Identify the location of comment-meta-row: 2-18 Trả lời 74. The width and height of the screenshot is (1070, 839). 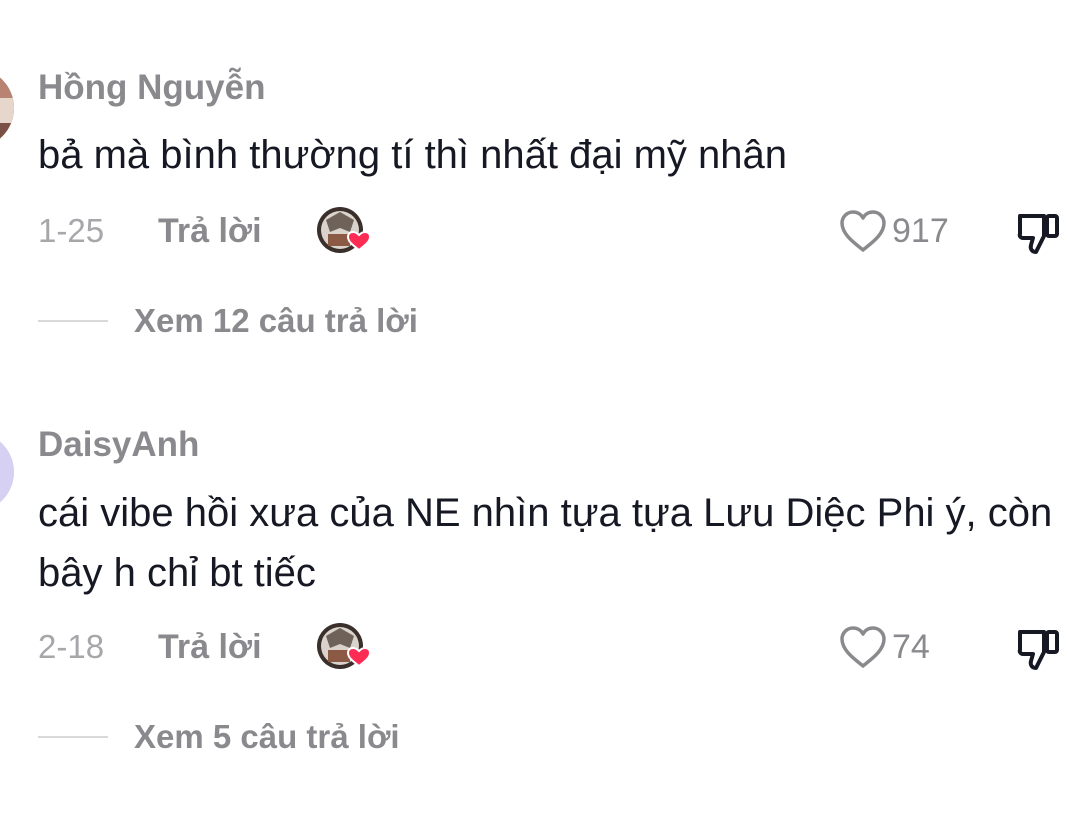
(535, 648).